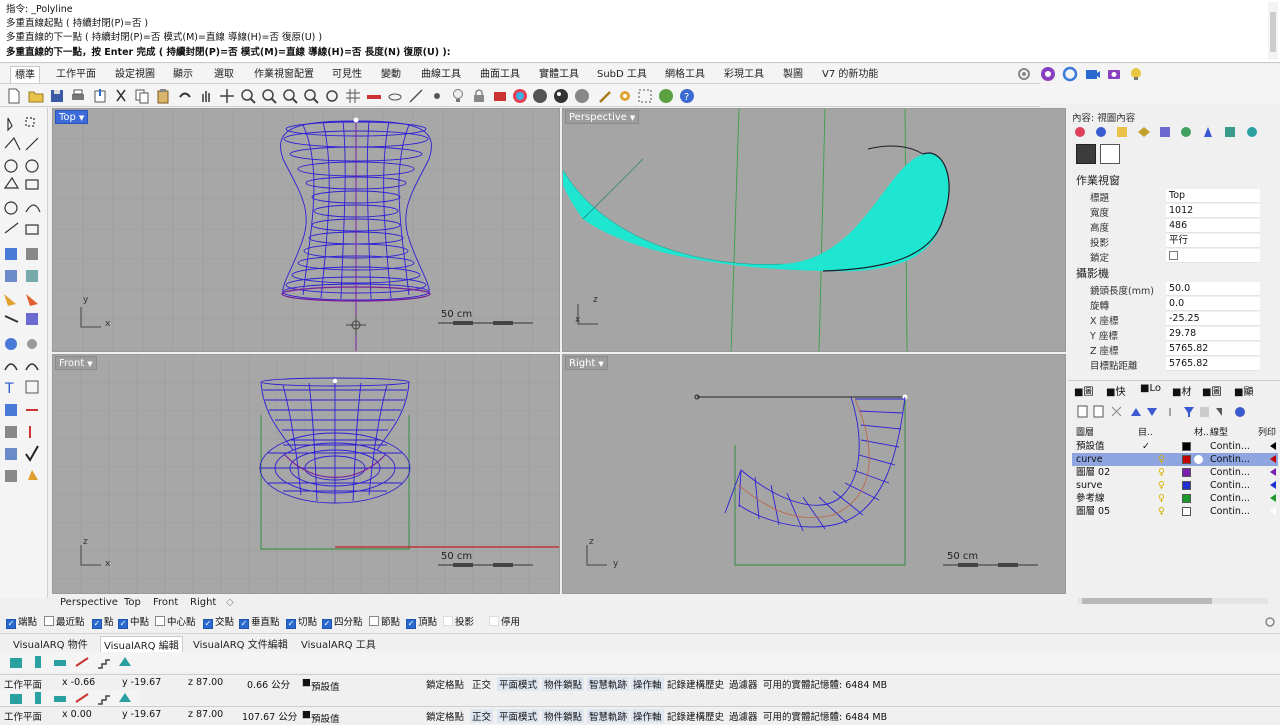 Image resolution: width=1280 pixels, height=725 pixels. Describe the element at coordinates (608, 716) in the screenshot. I see `toggle-smarttrack: 智慧軌跡` at that location.